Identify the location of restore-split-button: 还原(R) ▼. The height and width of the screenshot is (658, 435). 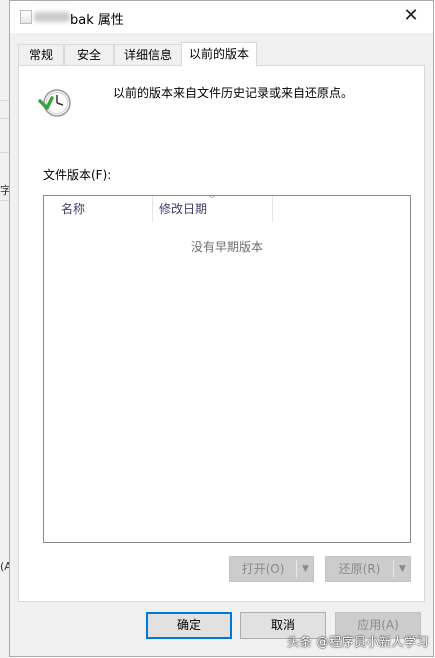
(368, 569).